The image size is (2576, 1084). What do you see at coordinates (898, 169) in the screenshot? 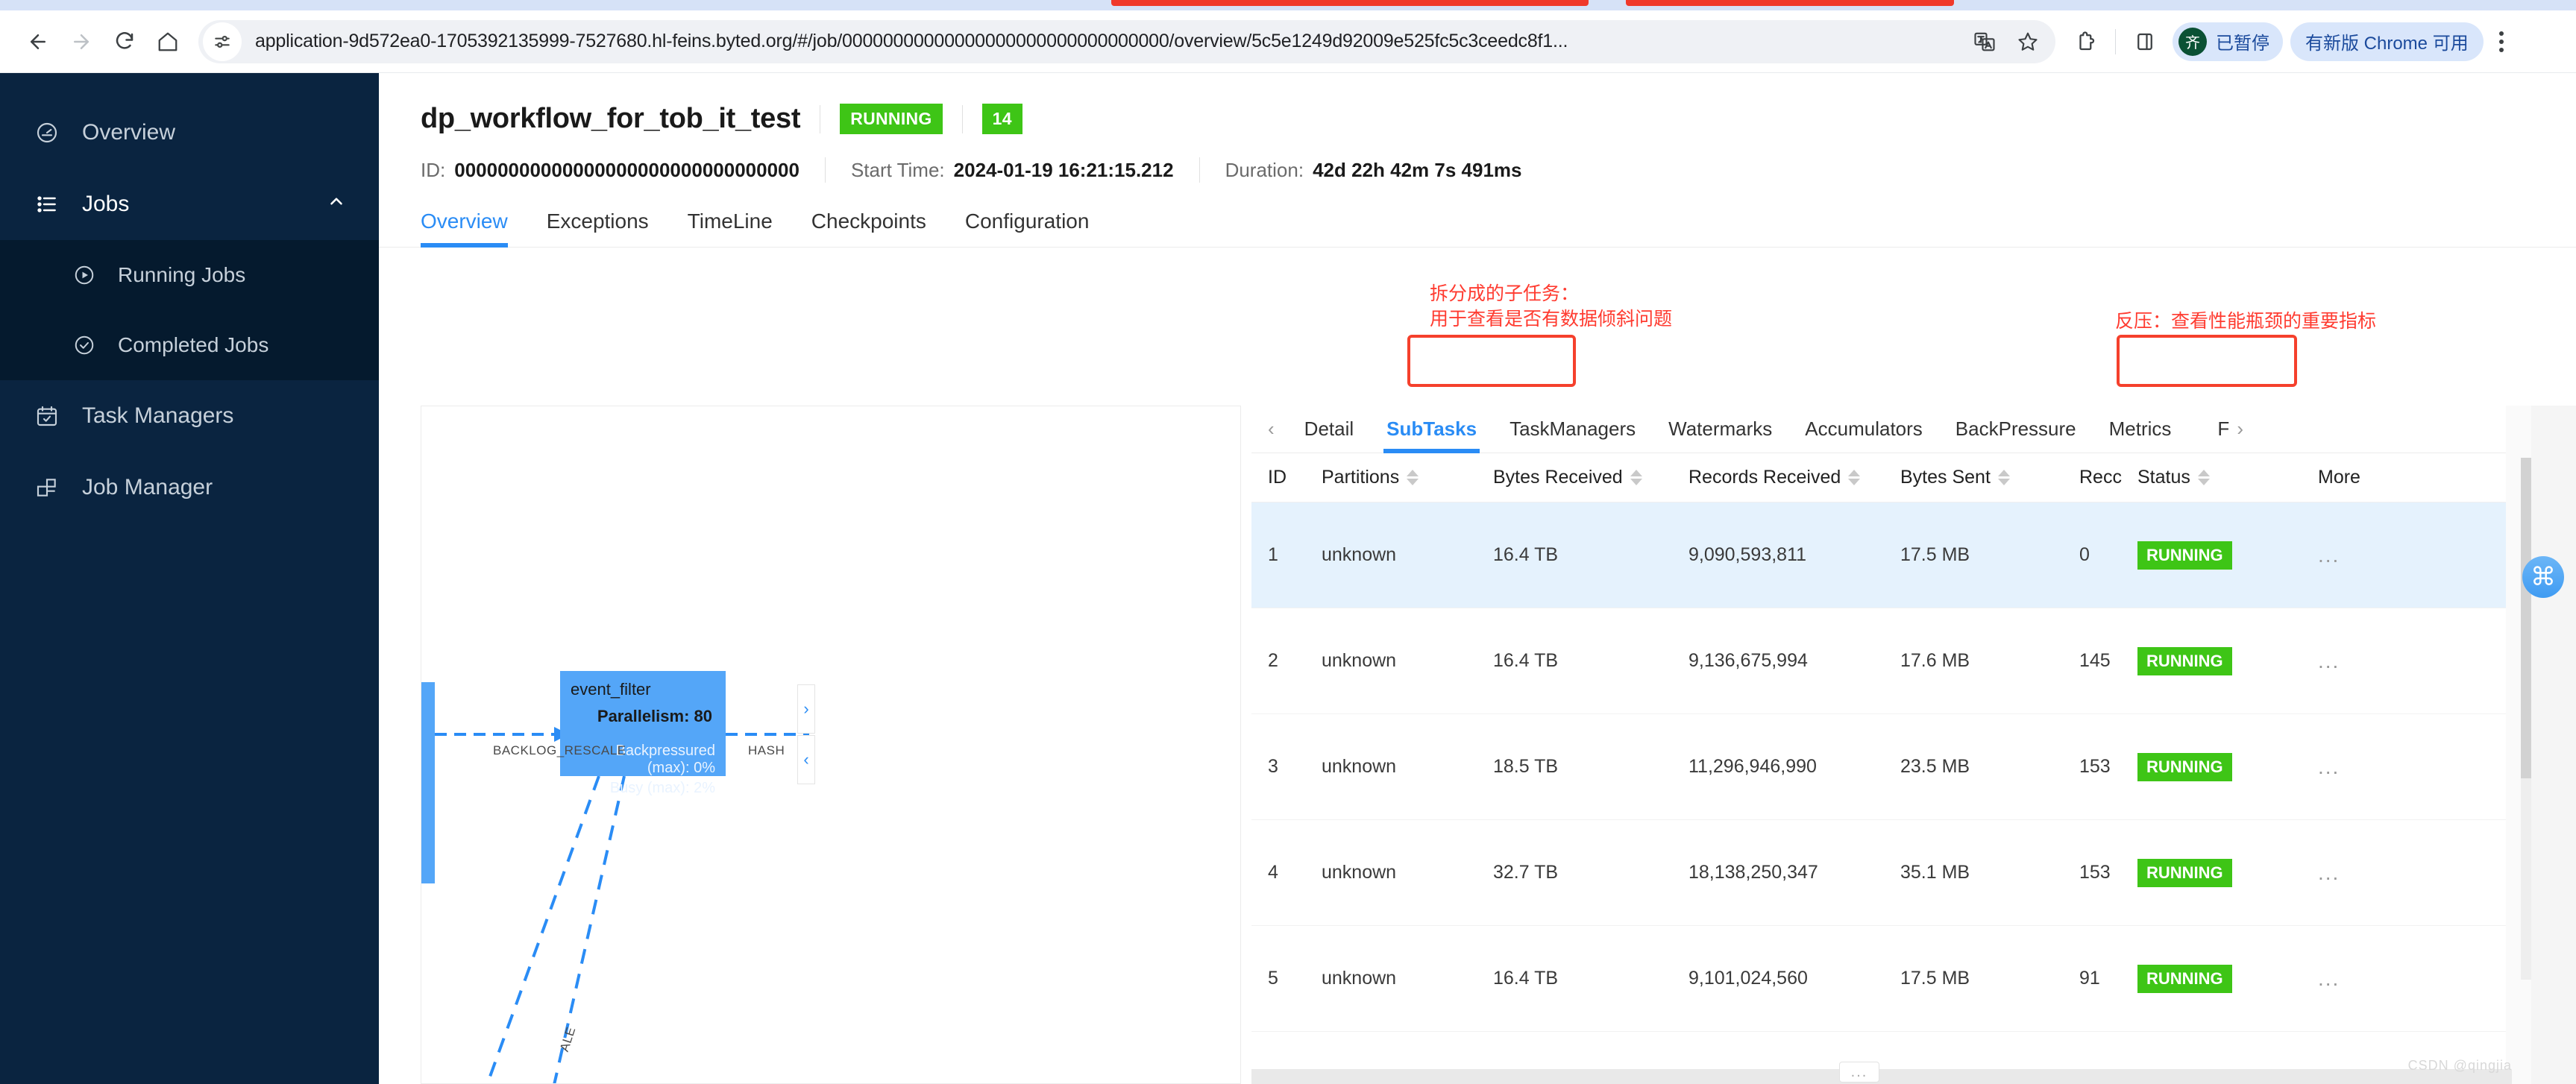
I see `start-time-label: Start Time:` at bounding box center [898, 169].